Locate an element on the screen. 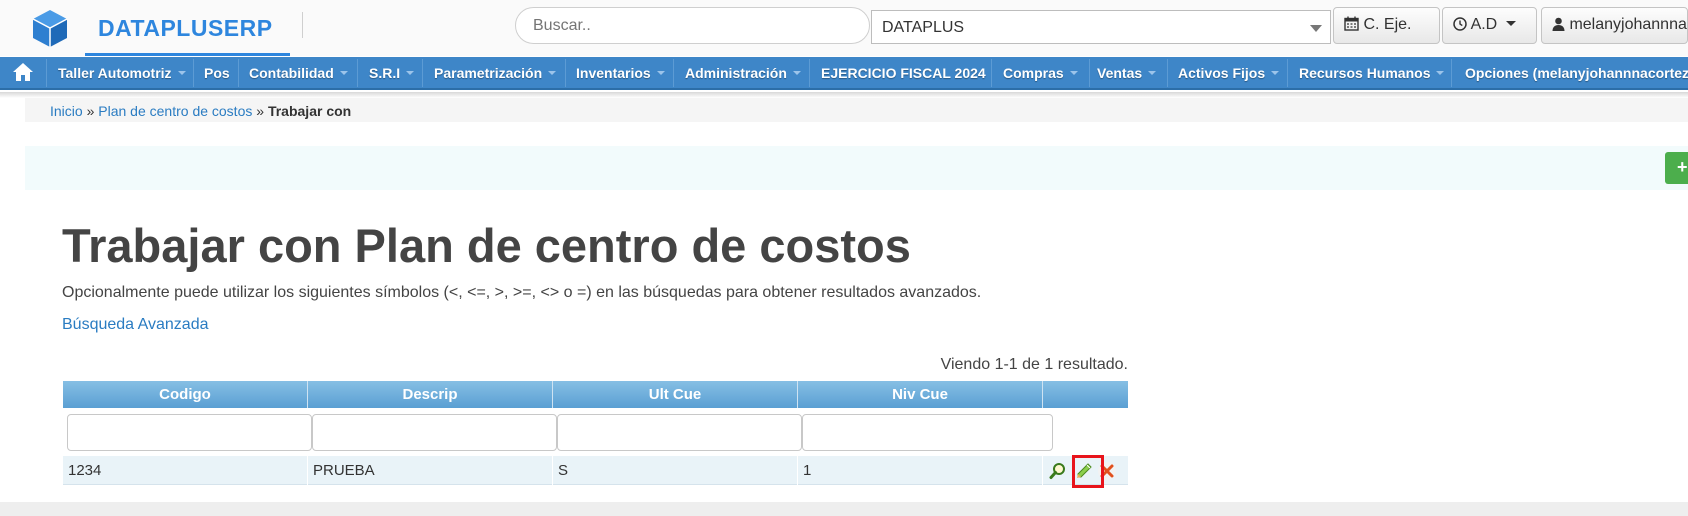  nav-inventarios: Inventarios is located at coordinates (620, 72).